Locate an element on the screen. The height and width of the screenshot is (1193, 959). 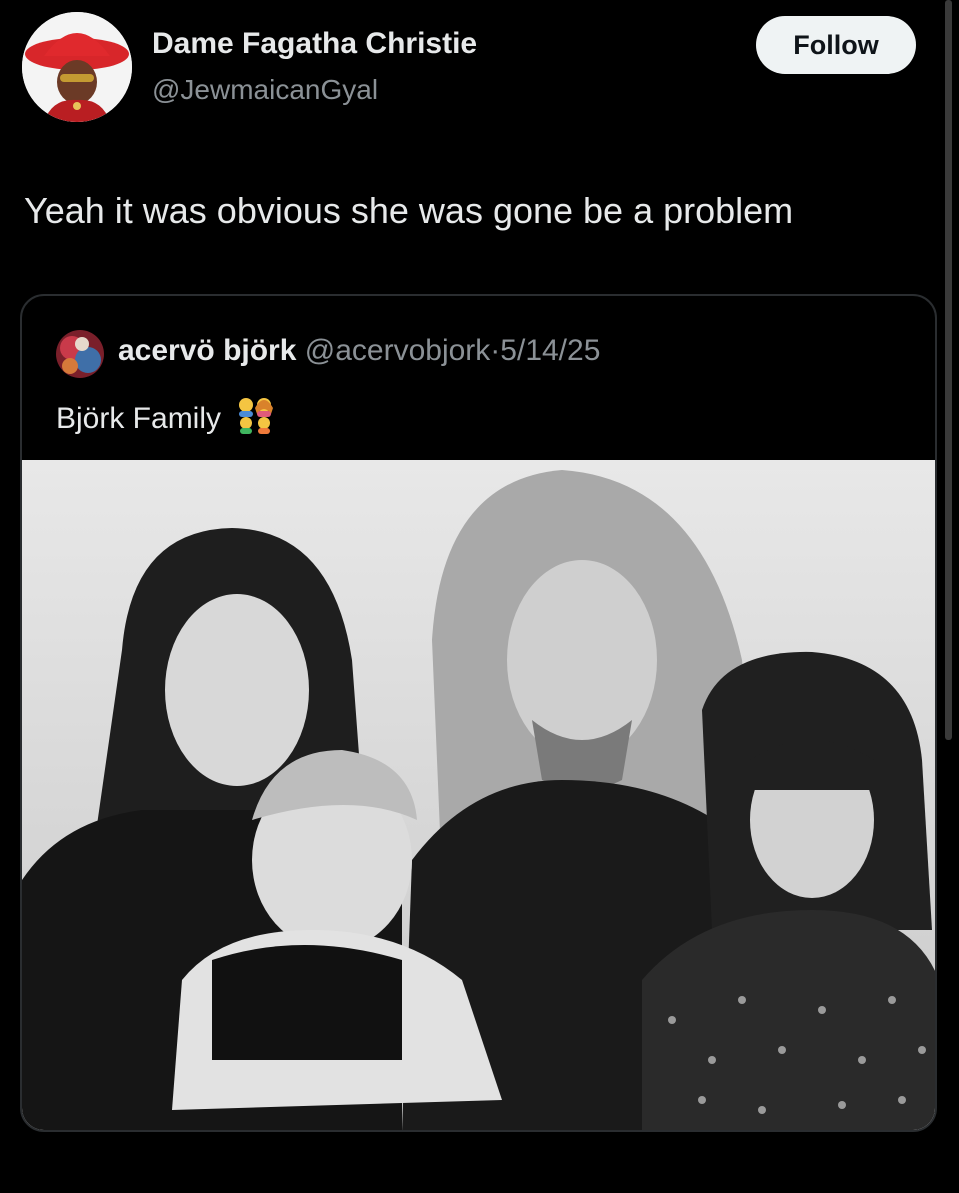
quoted-tweet-text: Björk Family is located at coordinates (165, 419).